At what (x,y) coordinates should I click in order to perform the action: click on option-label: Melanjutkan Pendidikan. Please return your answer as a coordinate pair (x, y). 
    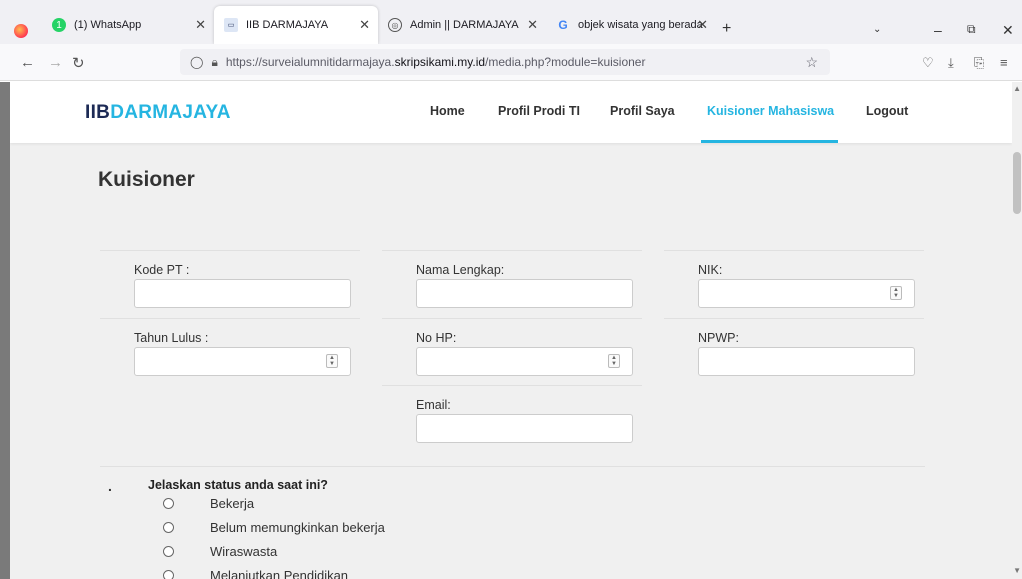
    Looking at the image, I should click on (279, 573).